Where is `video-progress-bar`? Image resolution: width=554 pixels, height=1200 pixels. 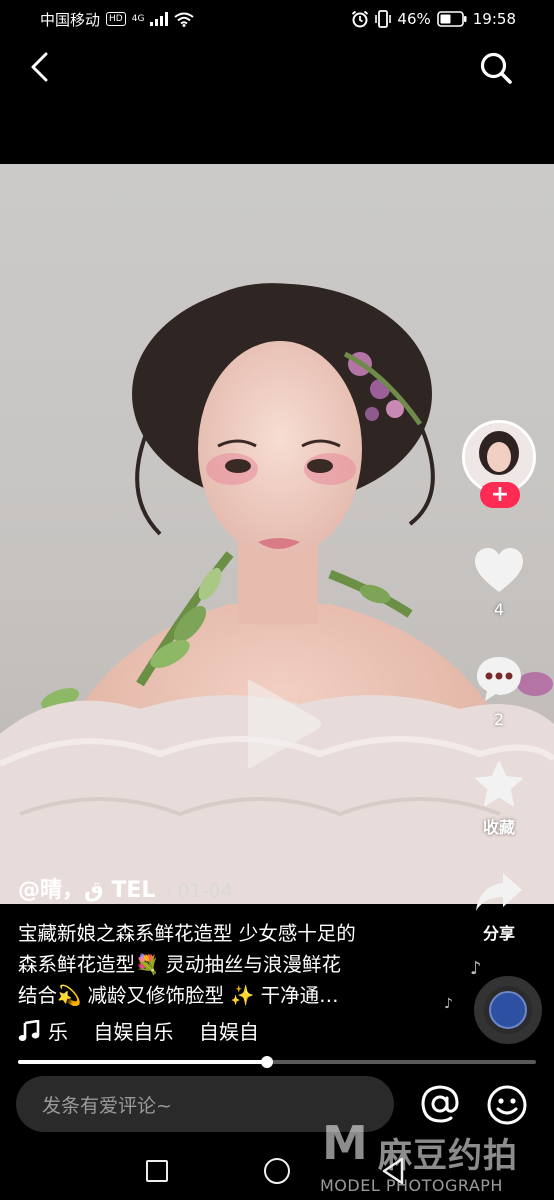 video-progress-bar is located at coordinates (277, 1062).